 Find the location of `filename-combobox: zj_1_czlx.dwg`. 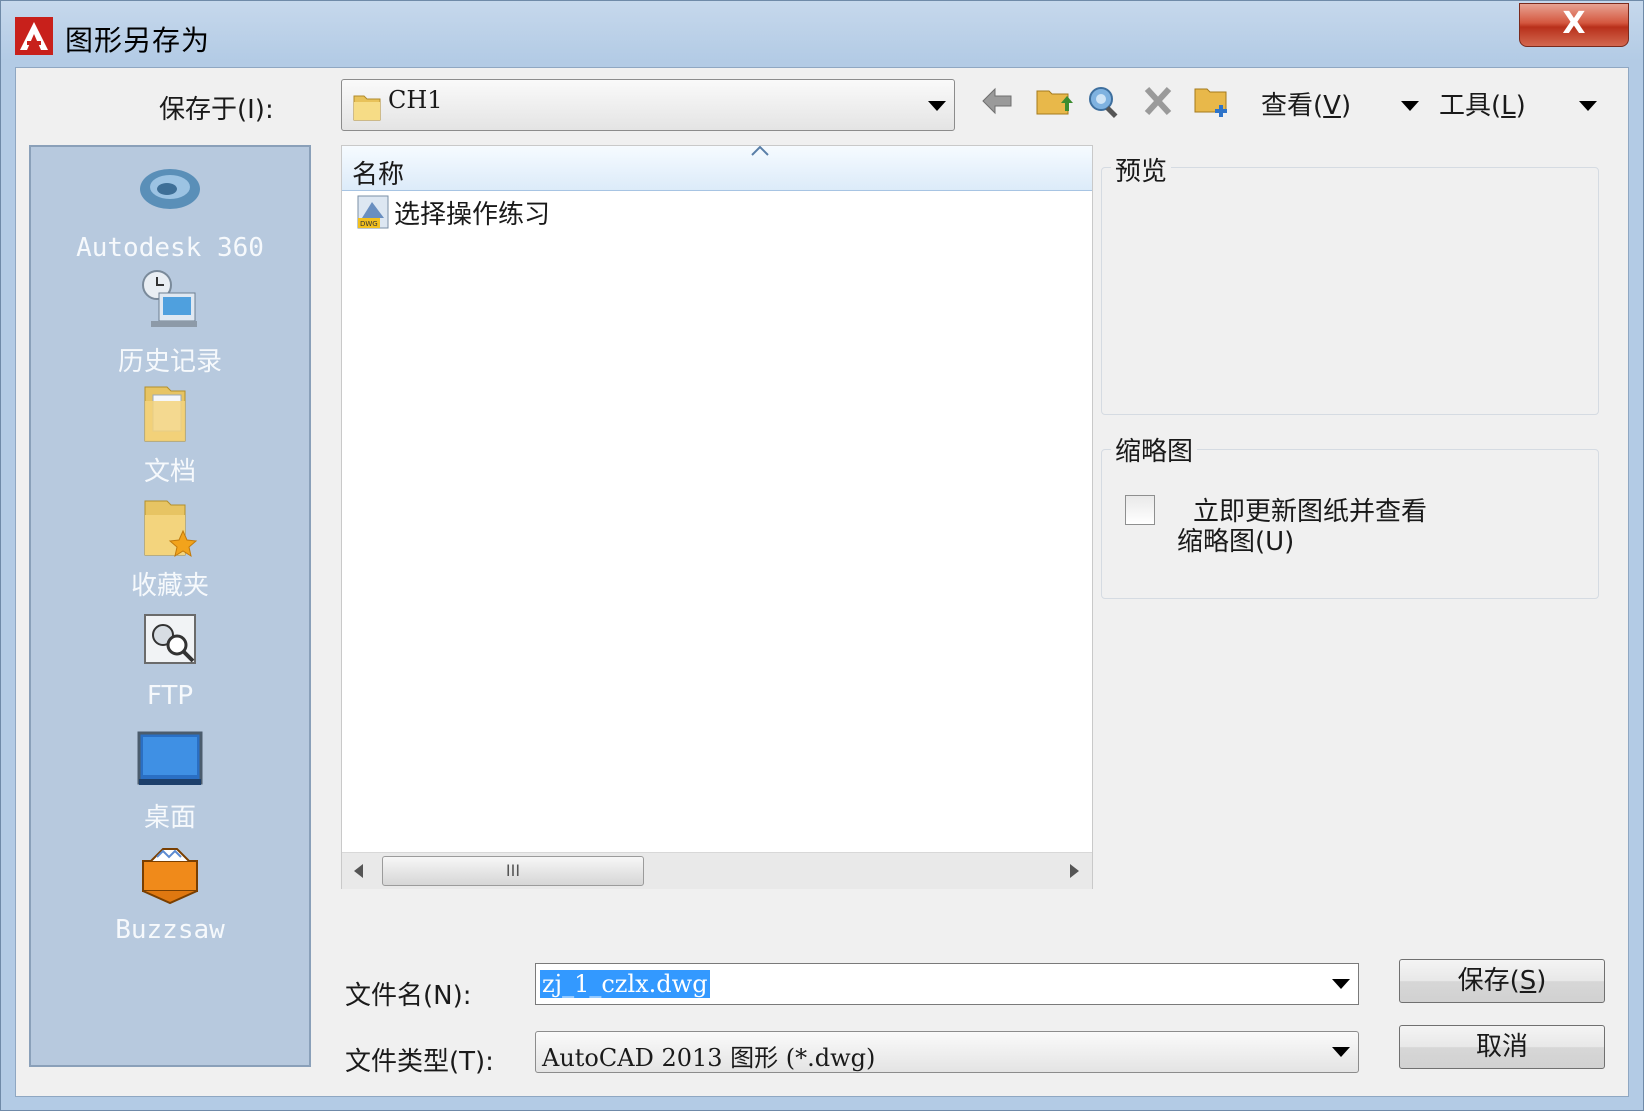

filename-combobox: zj_1_czlx.dwg is located at coordinates (947, 984).